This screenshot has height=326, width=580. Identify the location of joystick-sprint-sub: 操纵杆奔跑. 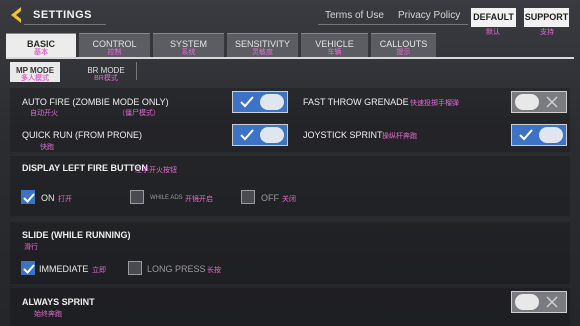
(399, 136).